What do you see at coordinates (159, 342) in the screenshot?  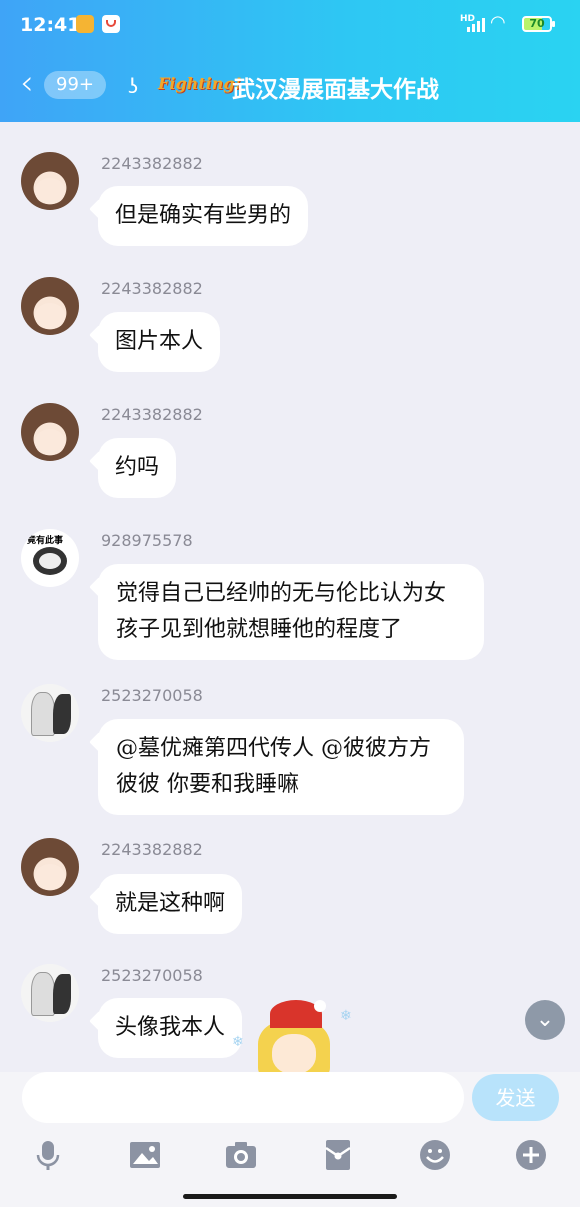 I see `message-bubble: 图片本人` at bounding box center [159, 342].